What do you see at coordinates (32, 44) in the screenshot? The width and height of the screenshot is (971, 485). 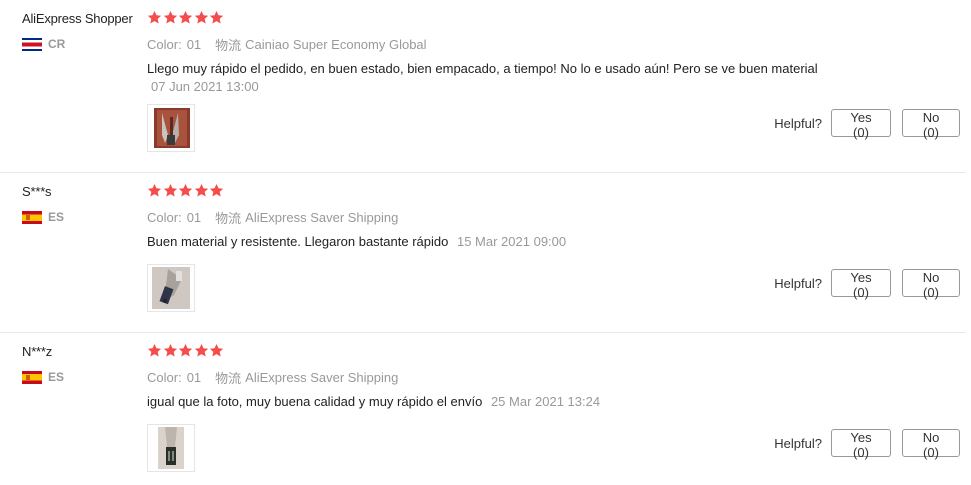 I see `costa-rica-flag-icon` at bounding box center [32, 44].